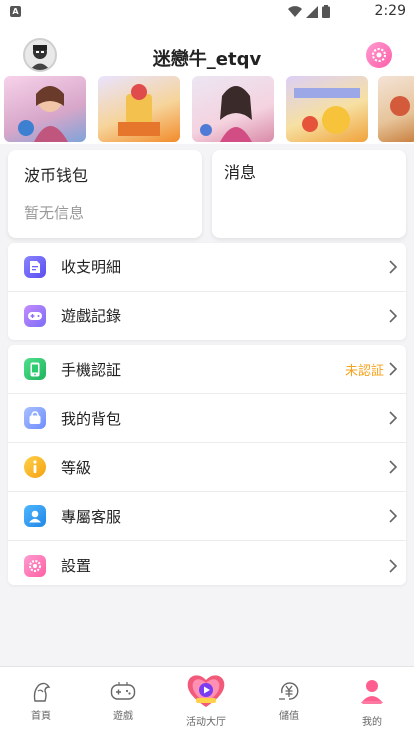 This screenshot has width=414, height=736. What do you see at coordinates (206, 722) in the screenshot?
I see `nav-label: 活动大厅` at bounding box center [206, 722].